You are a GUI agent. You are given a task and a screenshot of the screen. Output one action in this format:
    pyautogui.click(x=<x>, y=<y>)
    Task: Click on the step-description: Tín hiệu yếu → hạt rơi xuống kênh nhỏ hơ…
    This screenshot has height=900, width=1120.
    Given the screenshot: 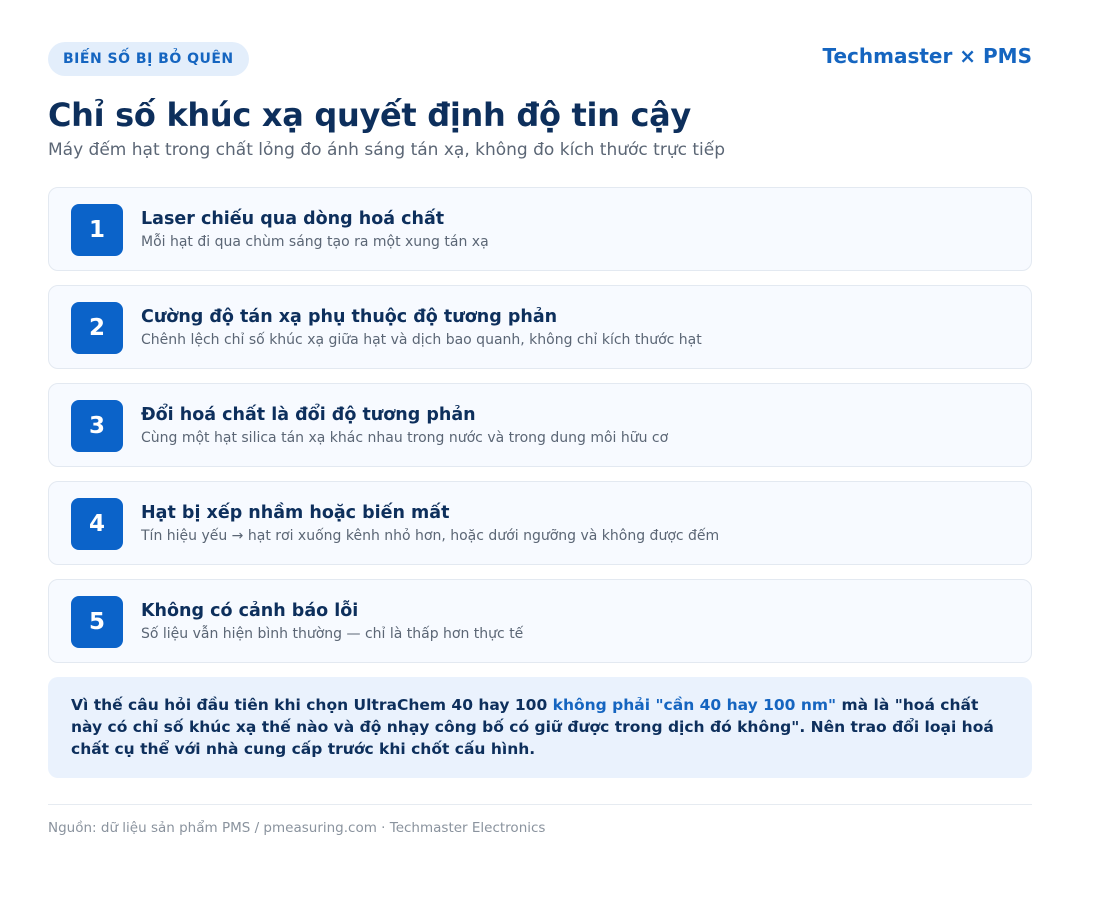 What is the action you would take?
    pyautogui.click(x=430, y=536)
    